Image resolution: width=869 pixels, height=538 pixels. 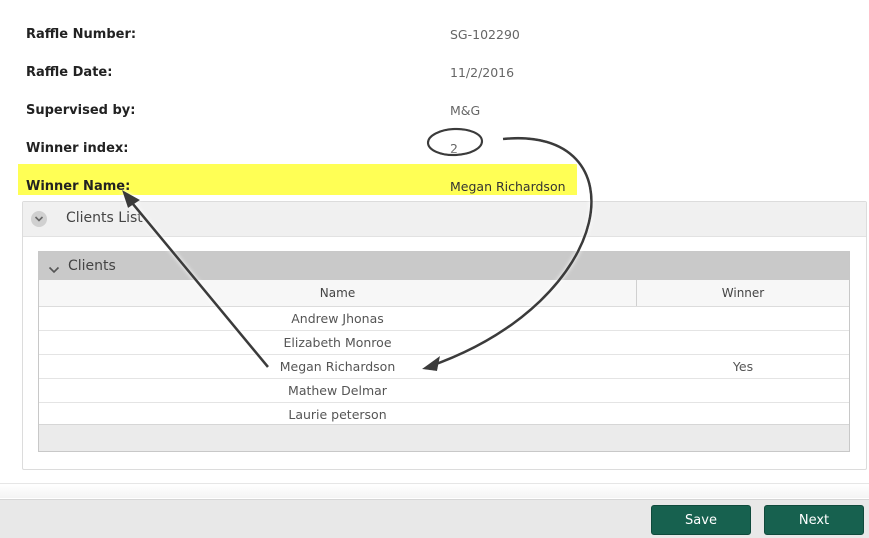 What do you see at coordinates (743, 366) in the screenshot?
I see `winner-cell: Yes` at bounding box center [743, 366].